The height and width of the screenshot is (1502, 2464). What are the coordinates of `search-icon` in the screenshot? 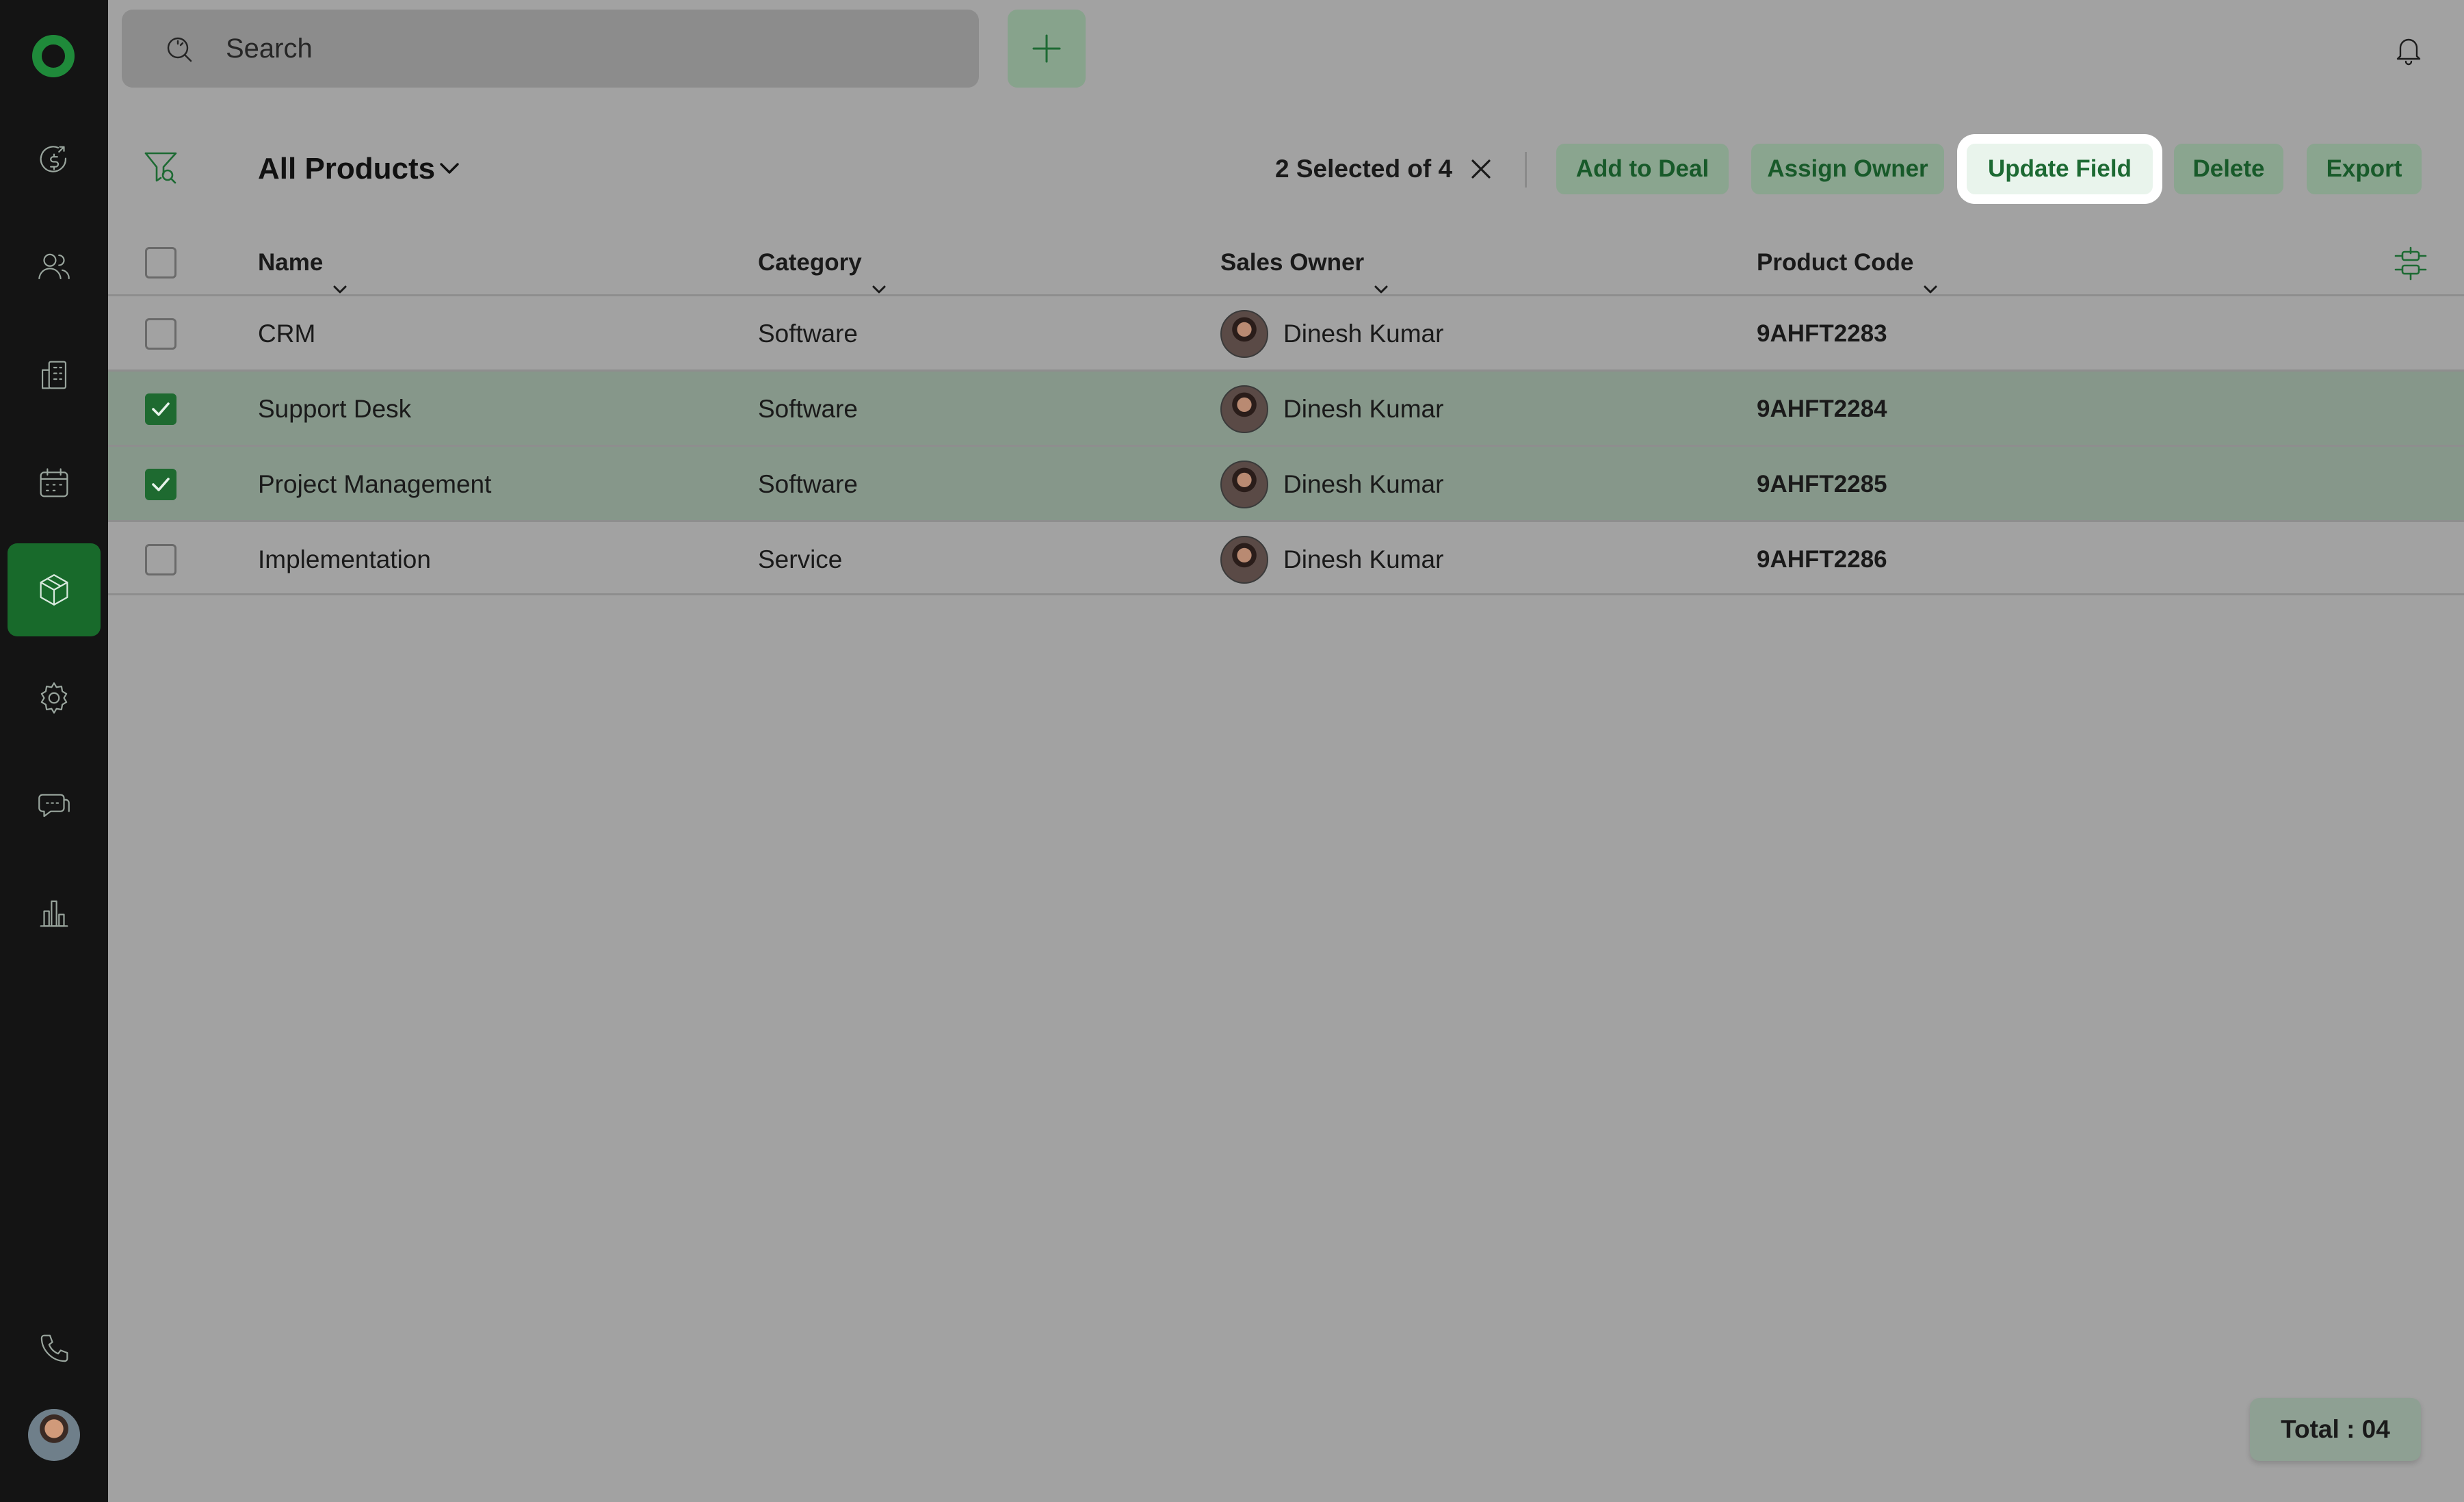 It's located at (179, 49).